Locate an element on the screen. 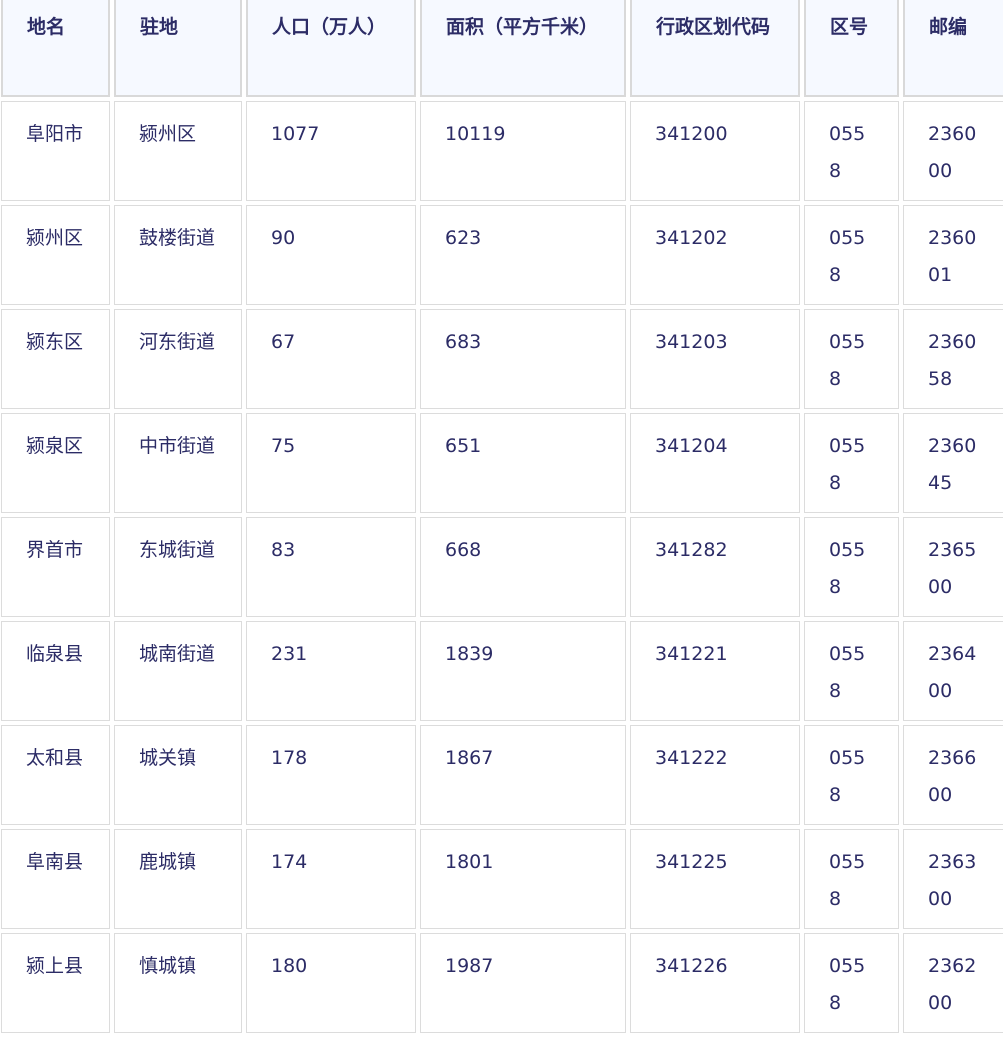 The height and width of the screenshot is (1037, 1003). cell-place-name: 颍上县 is located at coordinates (55, 983).